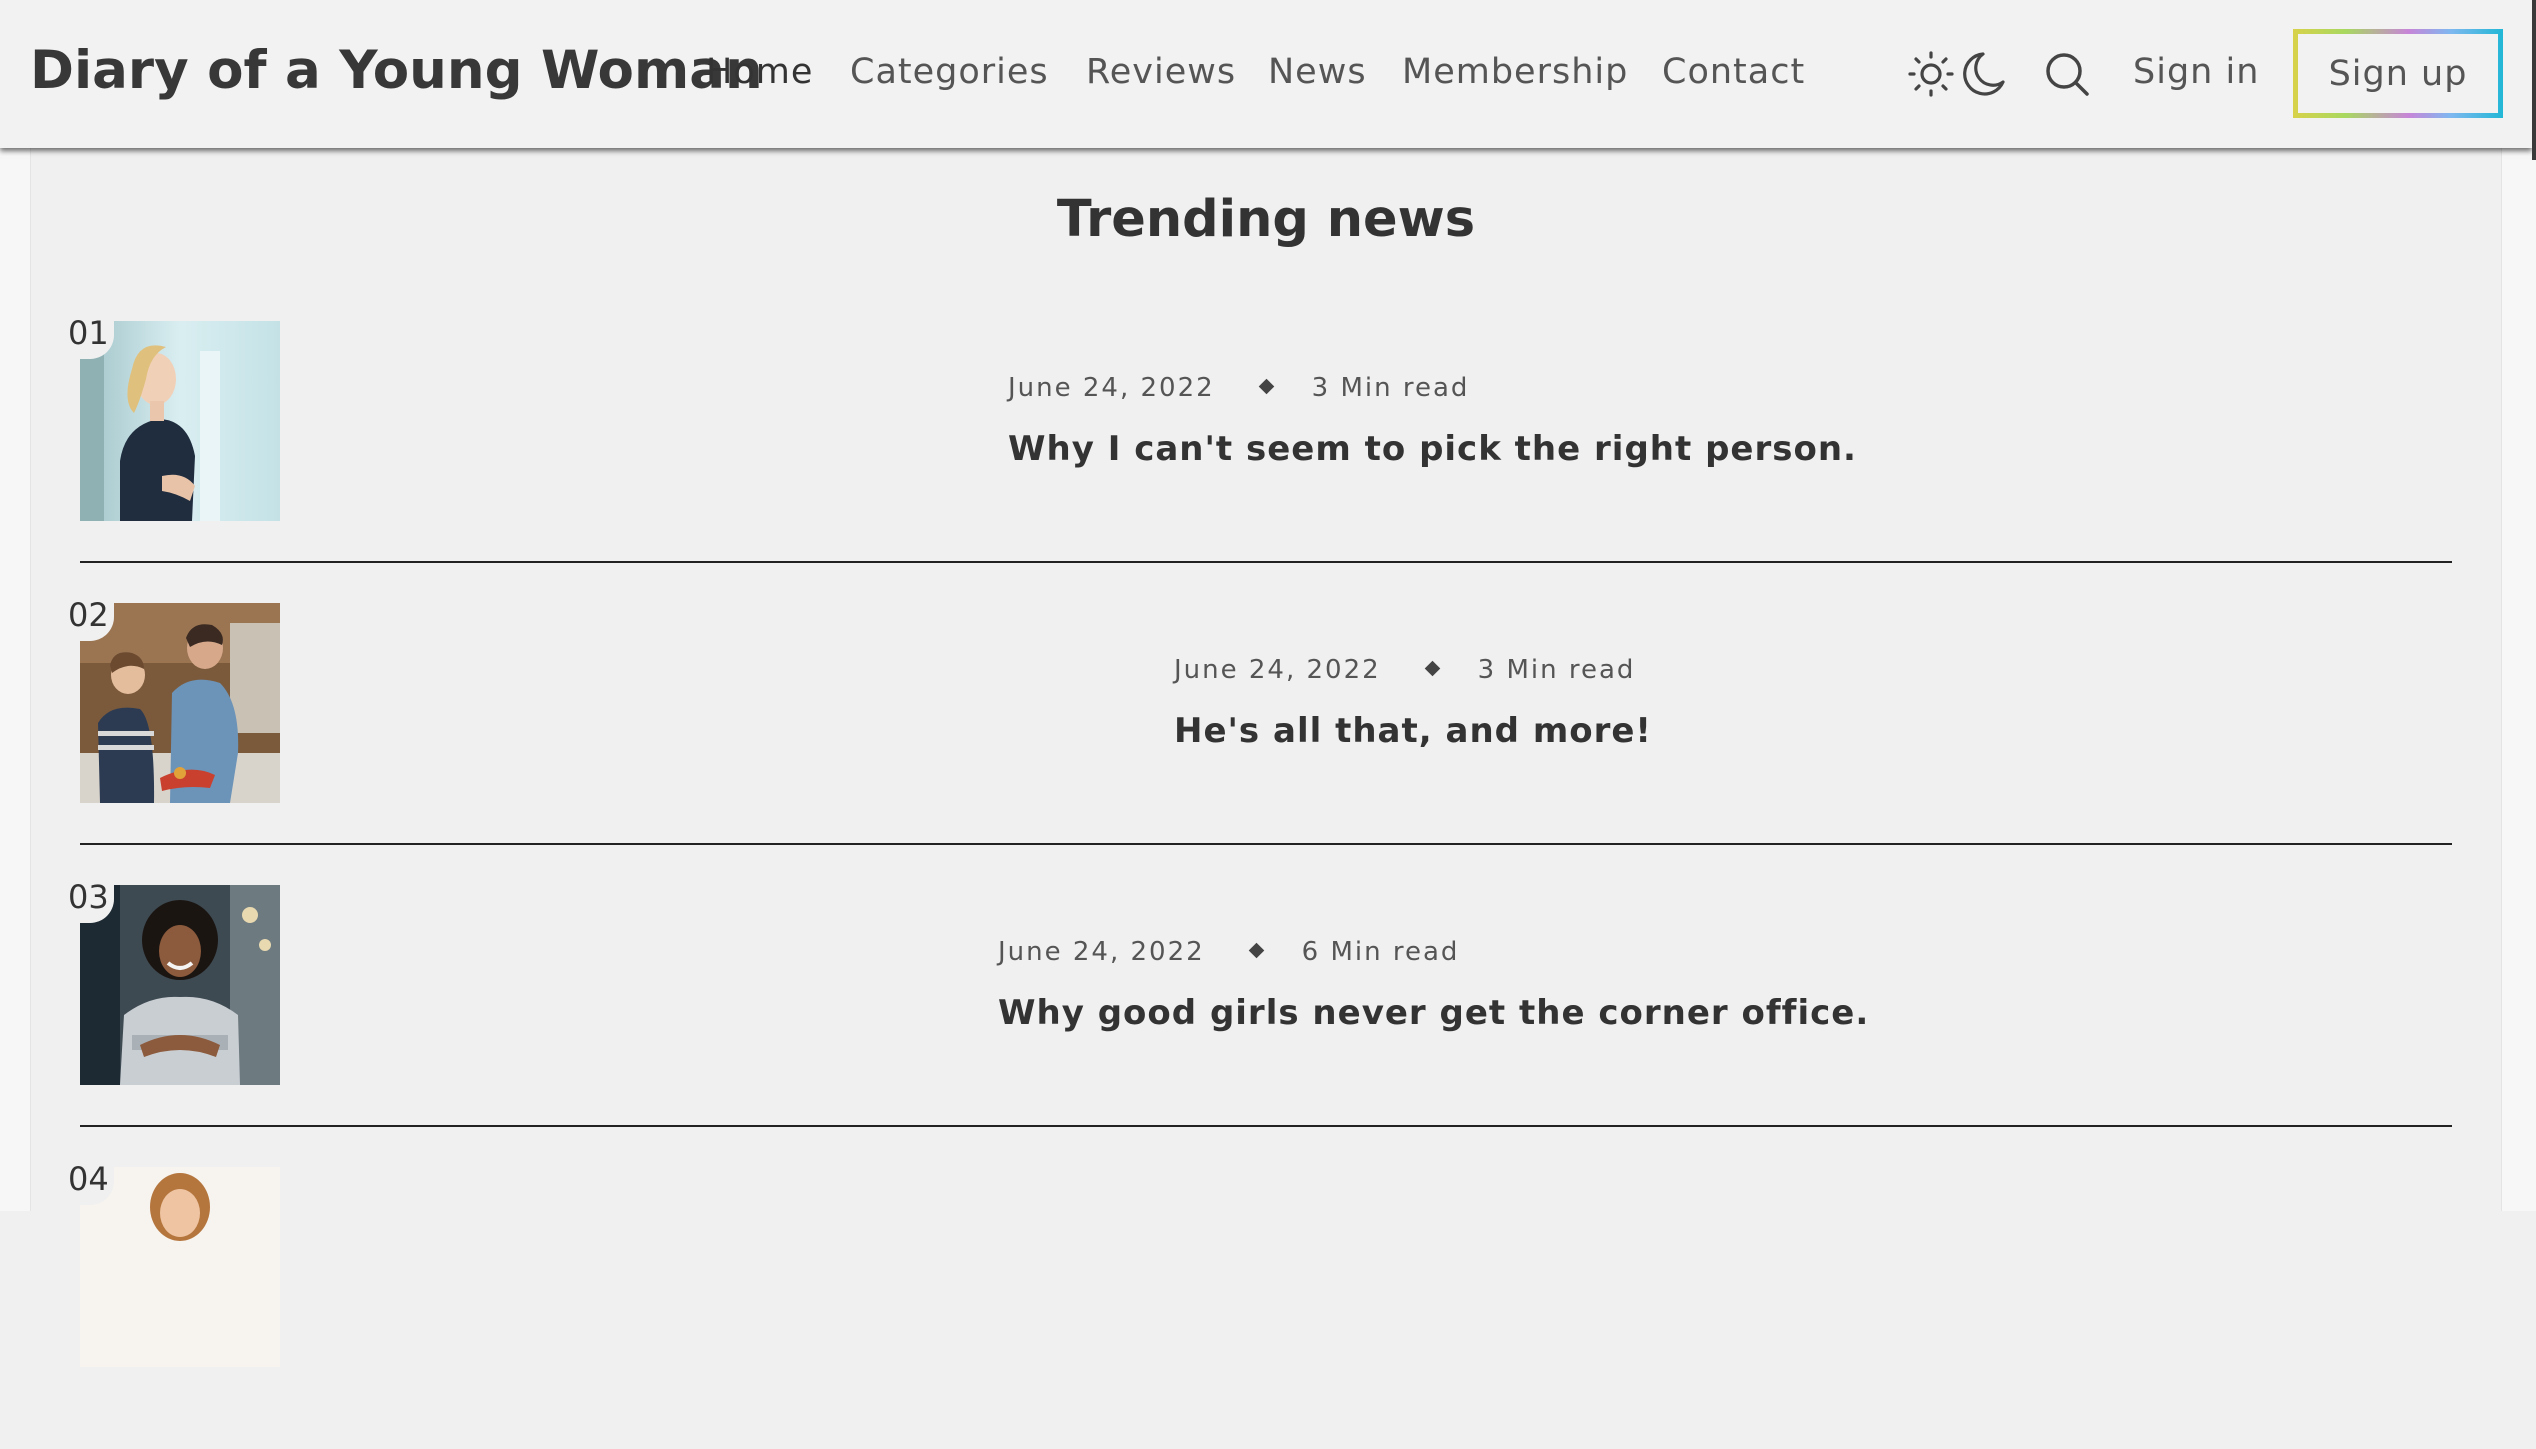 The width and height of the screenshot is (2536, 1449). I want to click on signin-link: Sign in, so click(2196, 72).